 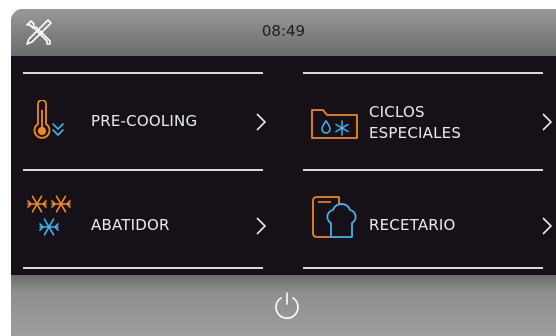 What do you see at coordinates (334, 217) in the screenshot?
I see `chef-hat-book-icon` at bounding box center [334, 217].